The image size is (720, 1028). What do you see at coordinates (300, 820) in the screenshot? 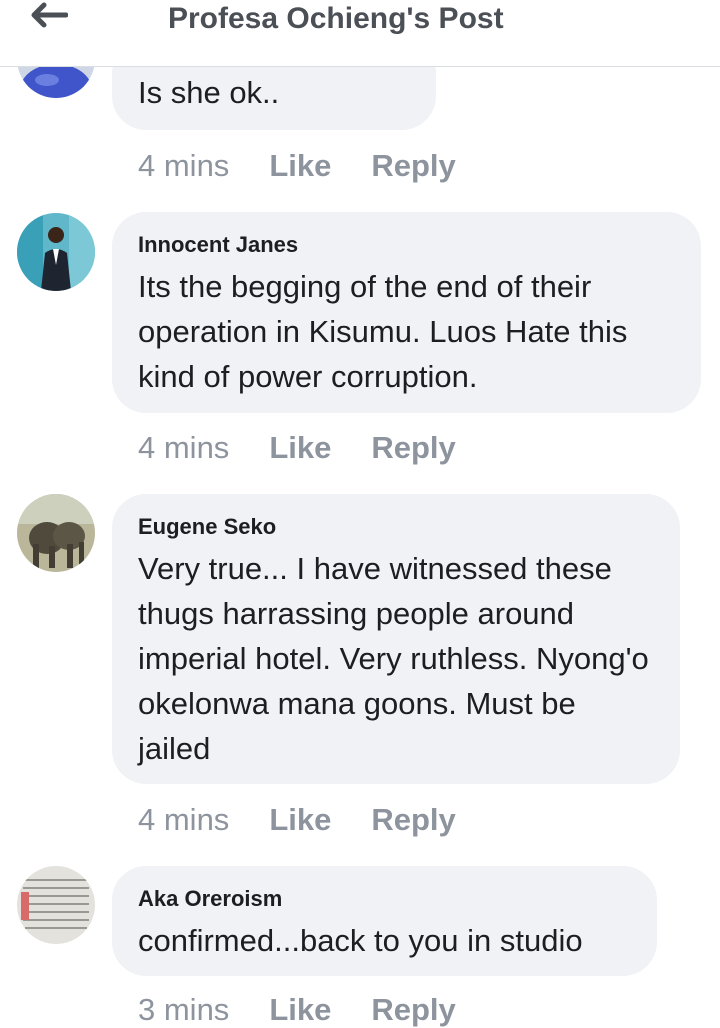
I see `comment-3-like-button: Like` at bounding box center [300, 820].